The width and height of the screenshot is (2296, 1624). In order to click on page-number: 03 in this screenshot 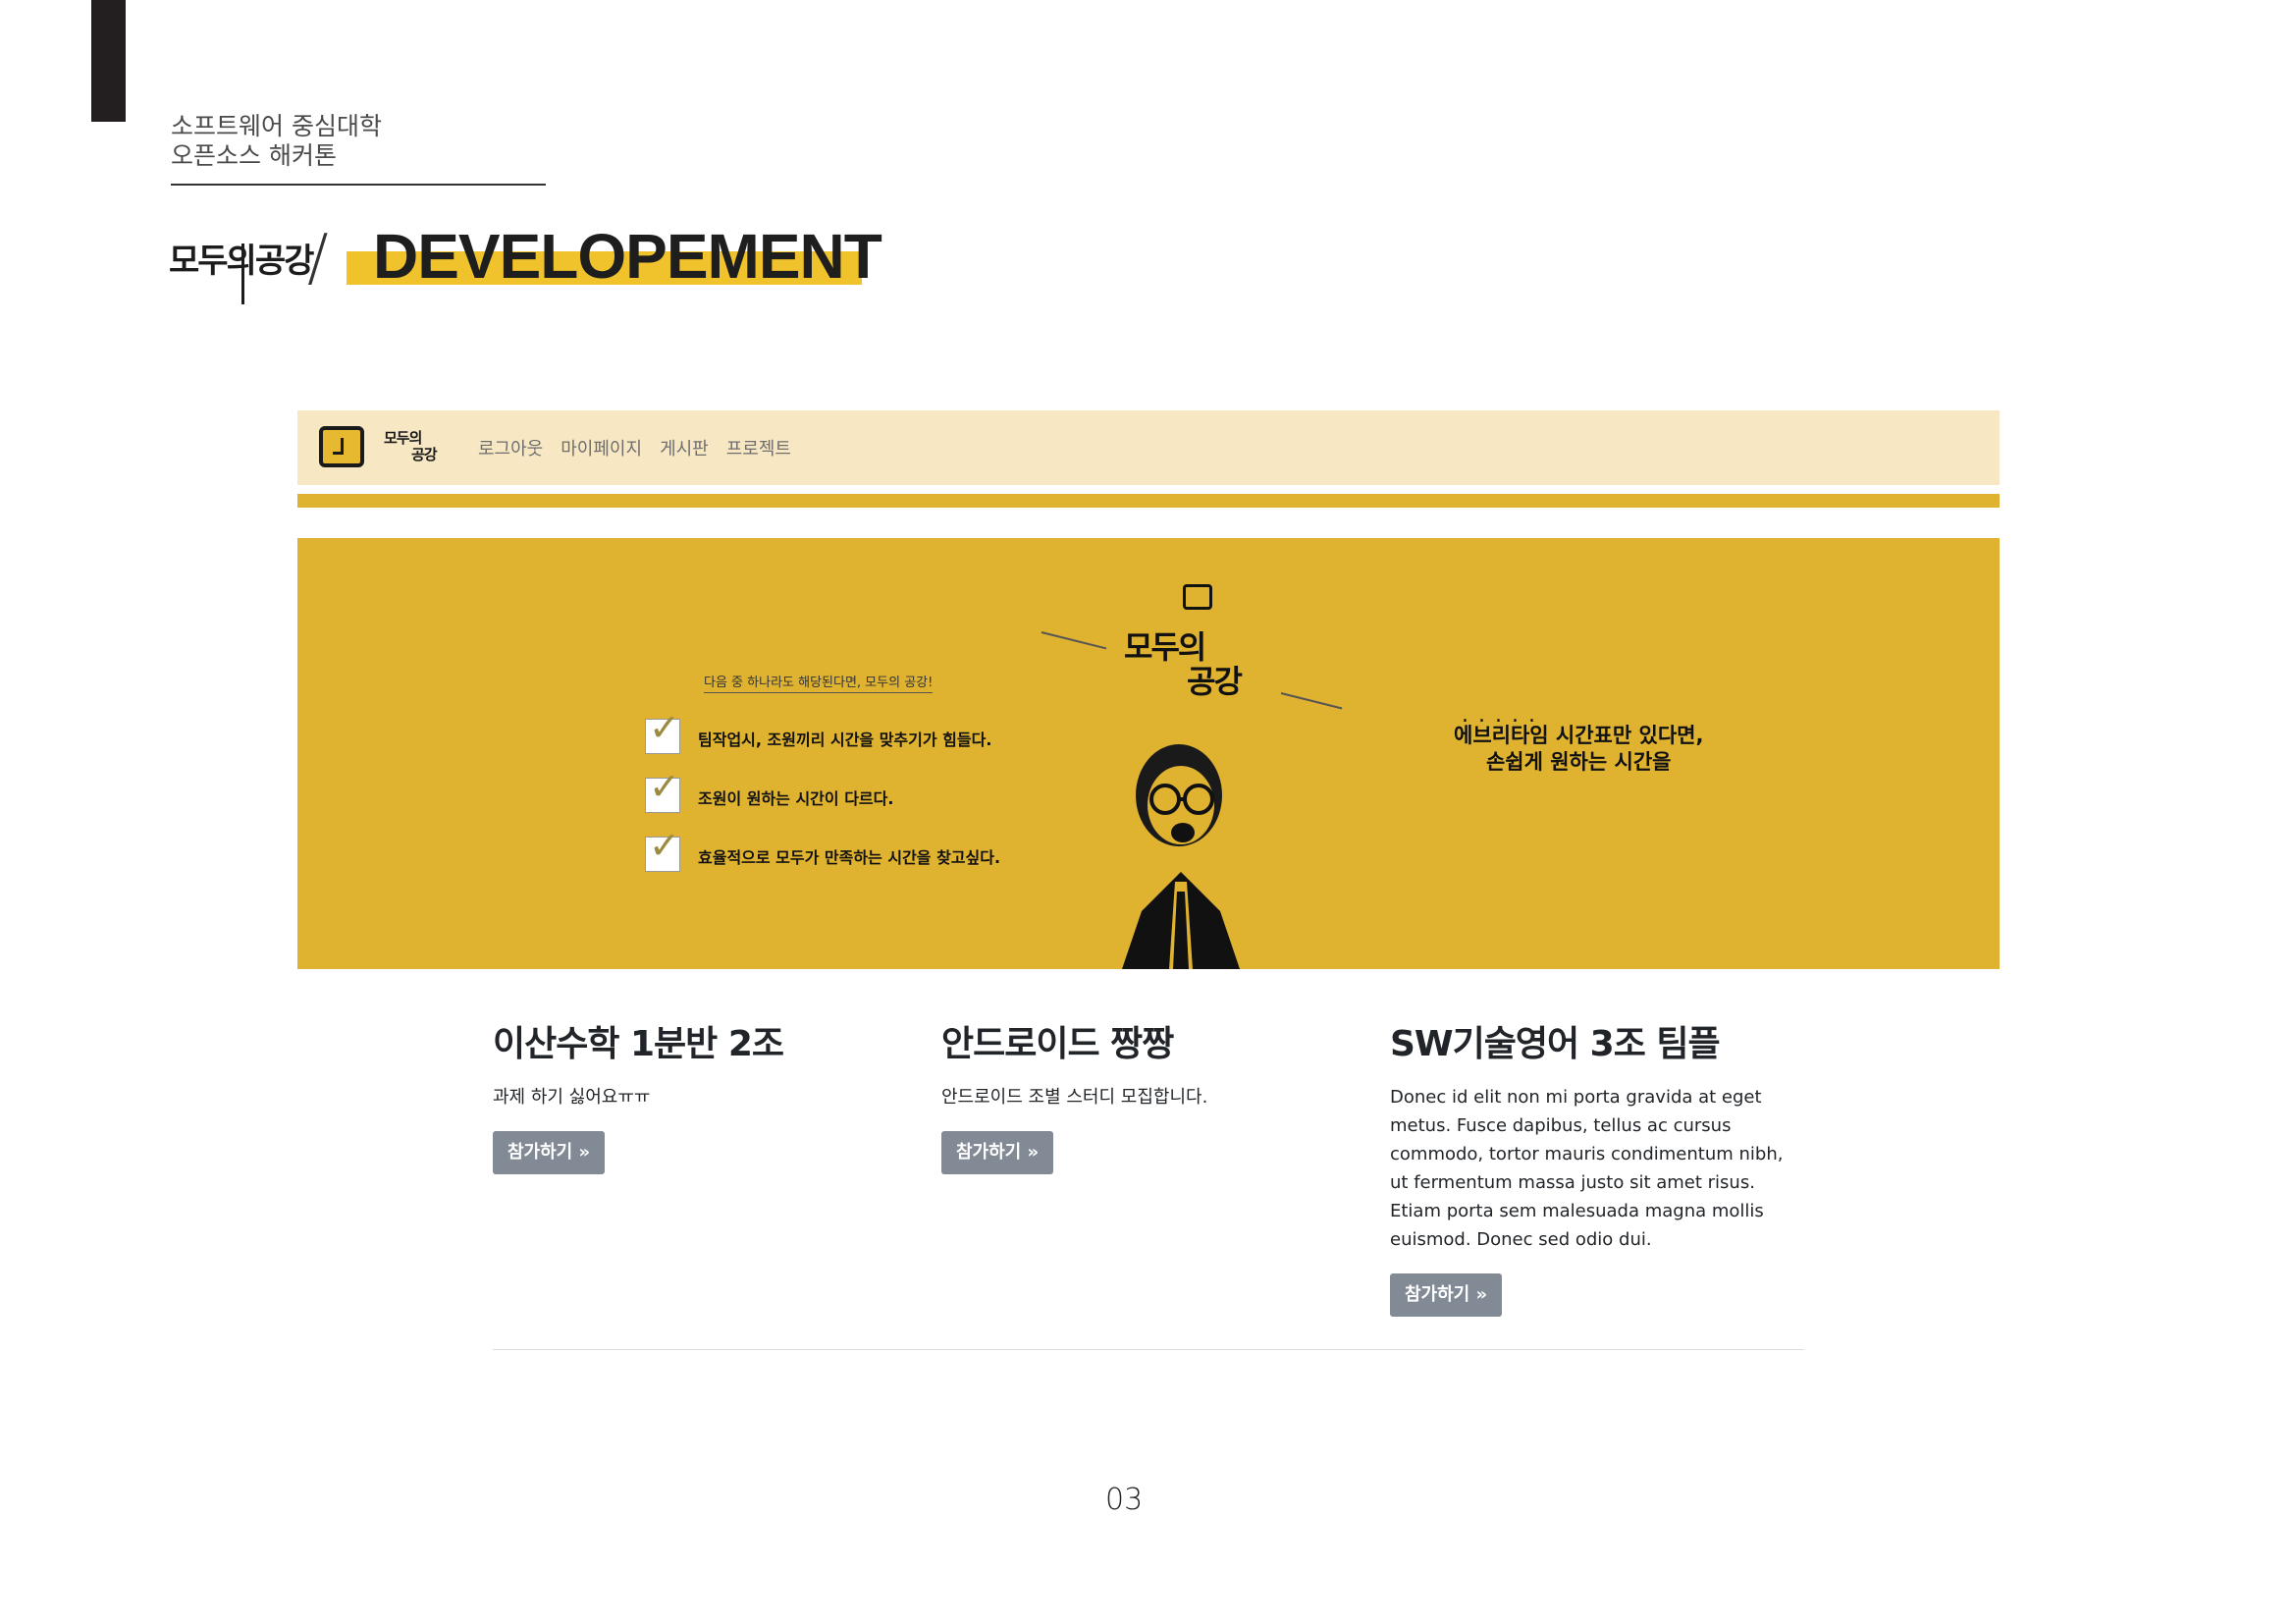, I will do `click(1124, 1500)`.